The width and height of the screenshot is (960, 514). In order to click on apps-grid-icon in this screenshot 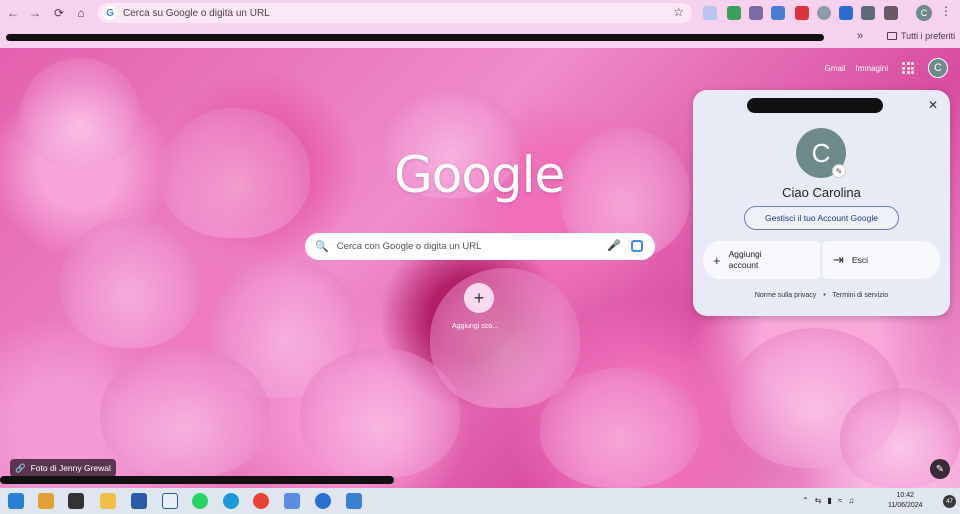, I will do `click(908, 68)`.